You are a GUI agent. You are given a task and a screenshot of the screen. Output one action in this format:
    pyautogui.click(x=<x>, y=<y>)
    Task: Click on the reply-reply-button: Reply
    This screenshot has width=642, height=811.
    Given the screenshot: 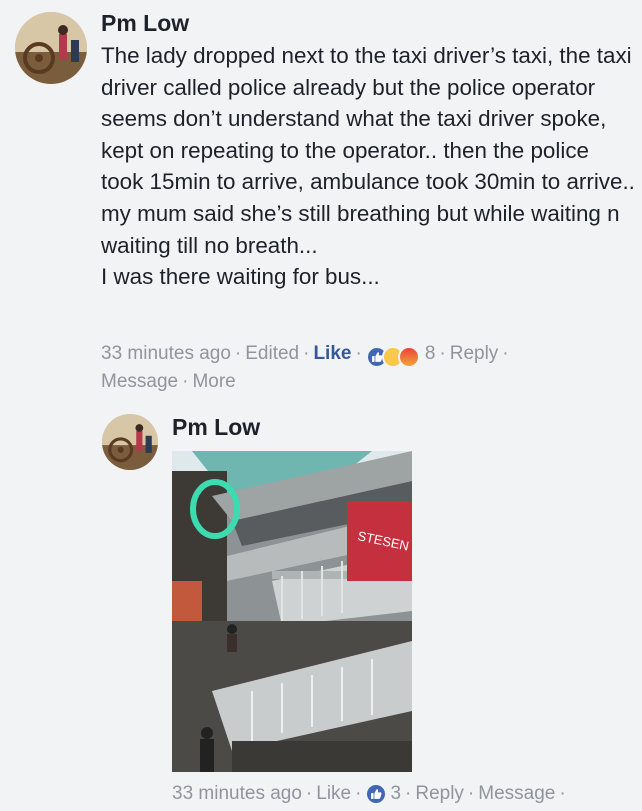 What is the action you would take?
    pyautogui.click(x=439, y=793)
    